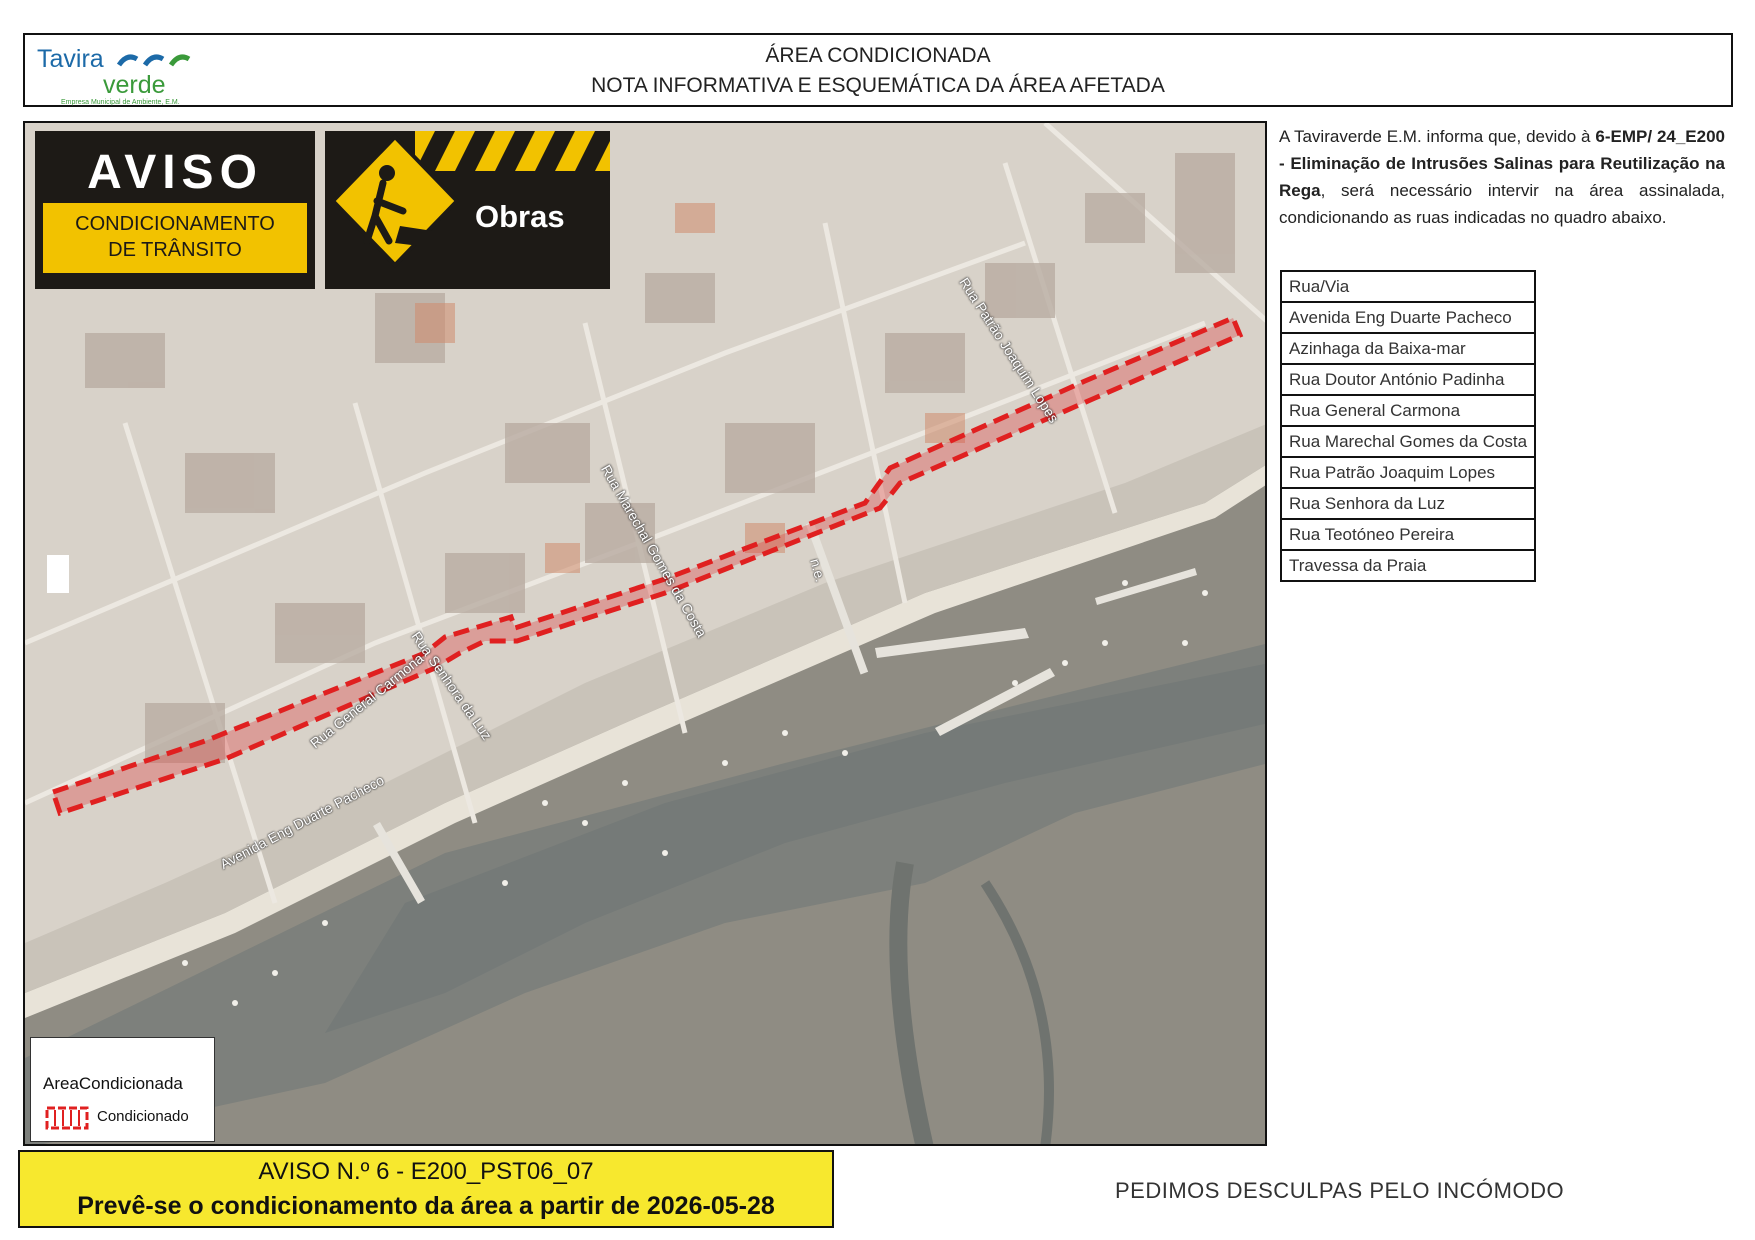  What do you see at coordinates (470, 199) in the screenshot?
I see `roadworks-worker-icon` at bounding box center [470, 199].